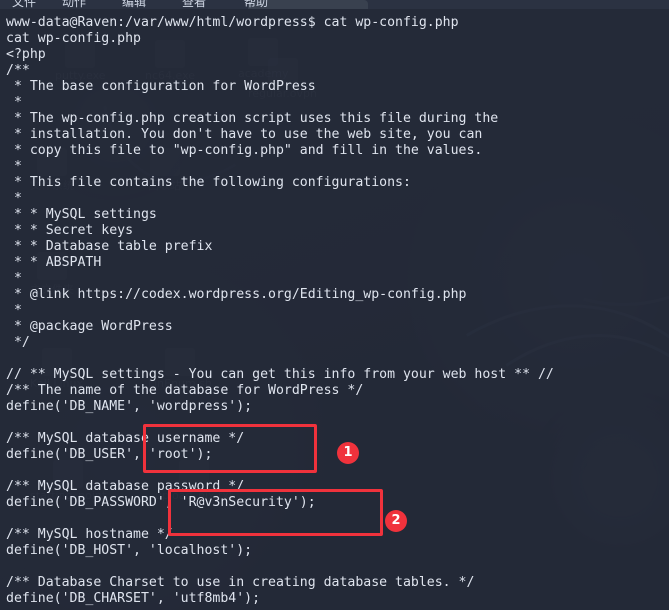 The height and width of the screenshot is (610, 669). What do you see at coordinates (18, 70) in the screenshot?
I see `terminal-line: /**` at bounding box center [18, 70].